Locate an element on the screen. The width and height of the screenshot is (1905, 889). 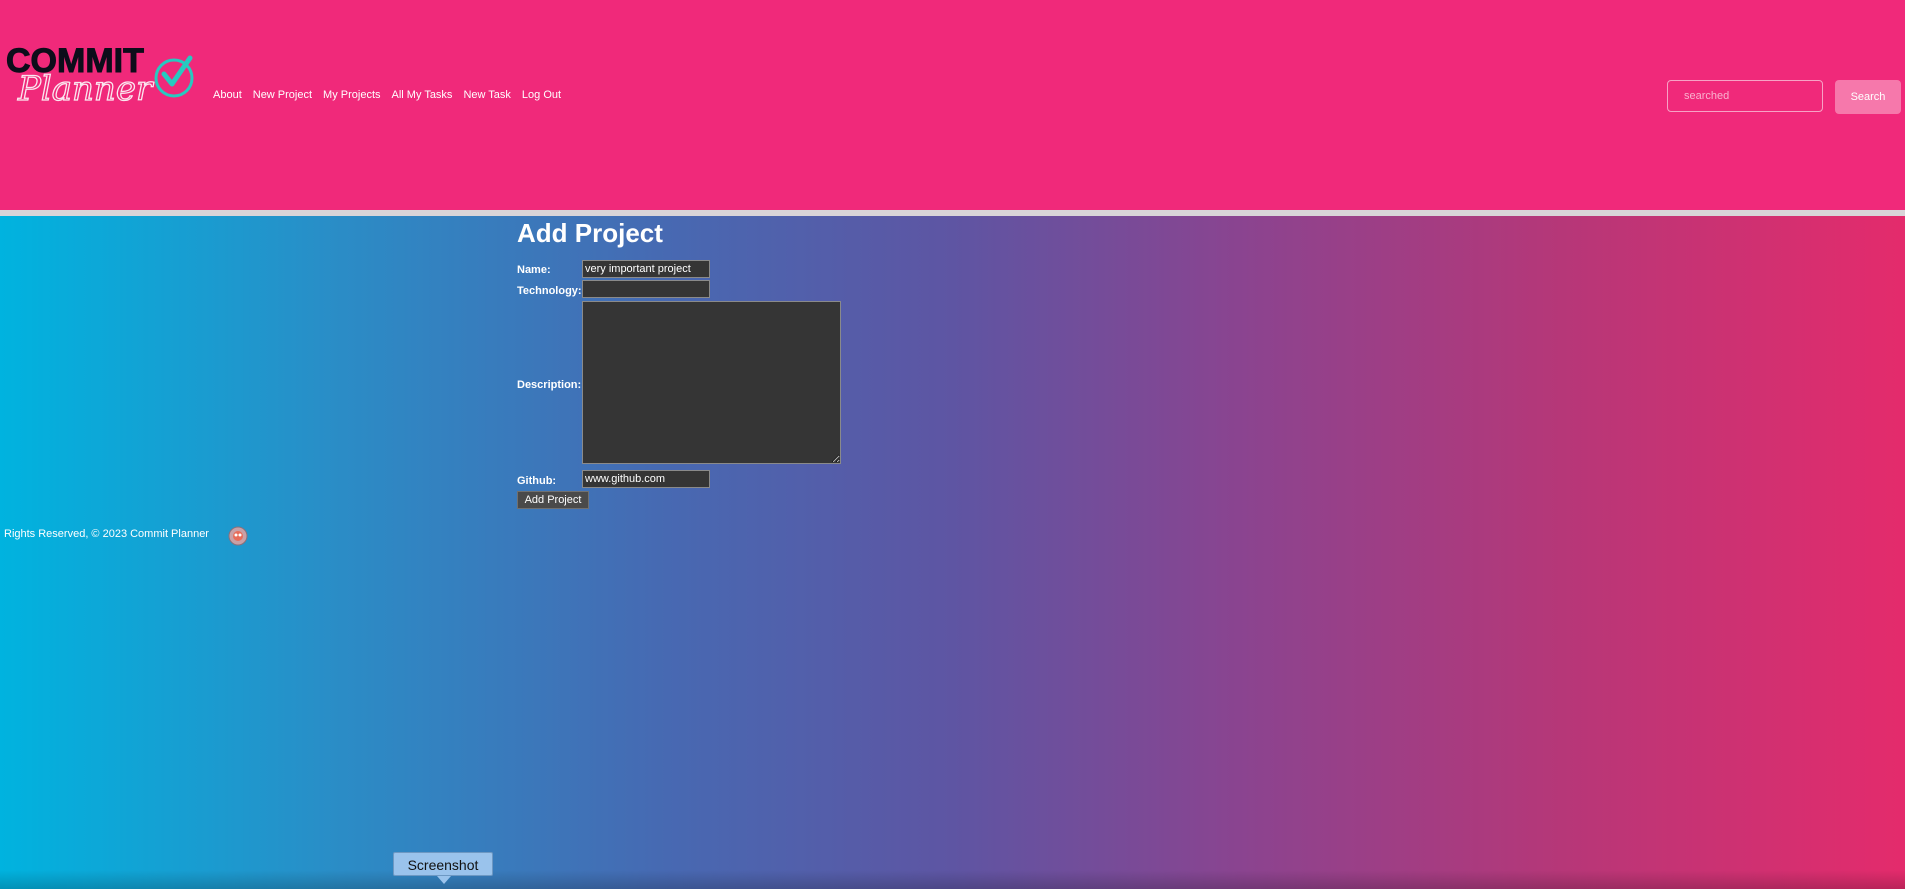
nav-new-project: New Project is located at coordinates (282, 95).